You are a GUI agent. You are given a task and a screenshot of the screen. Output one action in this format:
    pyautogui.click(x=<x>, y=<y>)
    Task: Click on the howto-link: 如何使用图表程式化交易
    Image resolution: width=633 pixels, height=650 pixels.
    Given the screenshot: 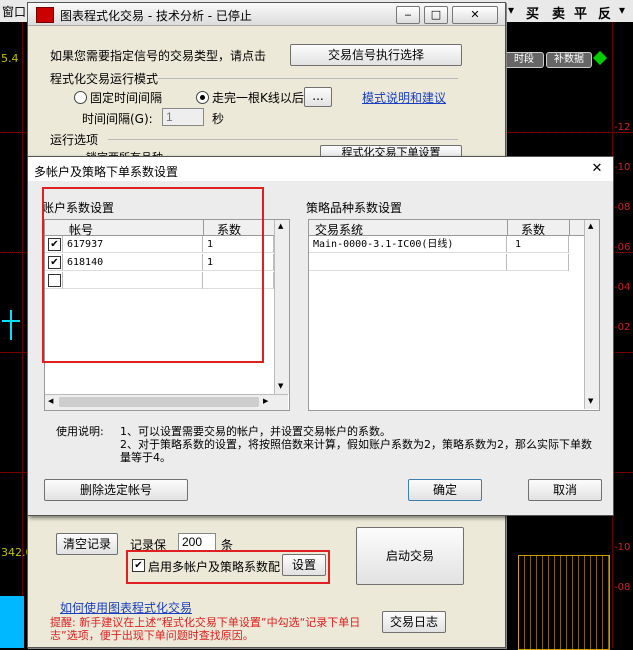 What is the action you would take?
    pyautogui.click(x=126, y=607)
    